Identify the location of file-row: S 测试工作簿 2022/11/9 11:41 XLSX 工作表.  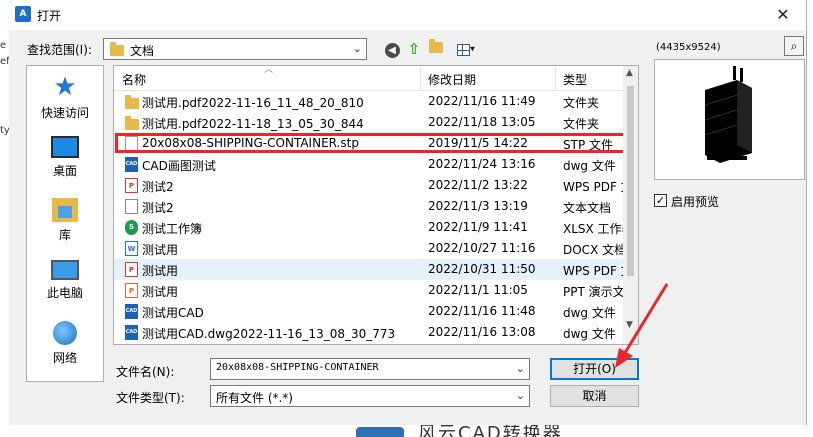
(369, 227).